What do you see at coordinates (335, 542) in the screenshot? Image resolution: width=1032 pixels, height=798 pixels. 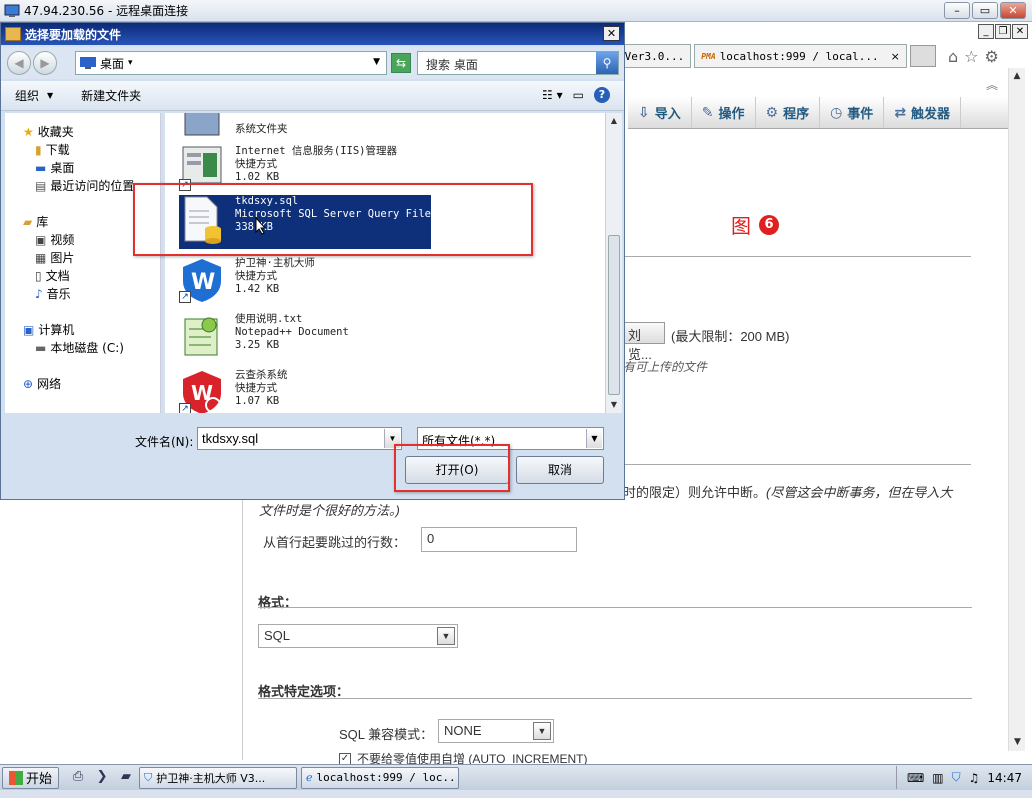 I see `skip-rows-label: 从首行起要跳过的行数：` at bounding box center [335, 542].